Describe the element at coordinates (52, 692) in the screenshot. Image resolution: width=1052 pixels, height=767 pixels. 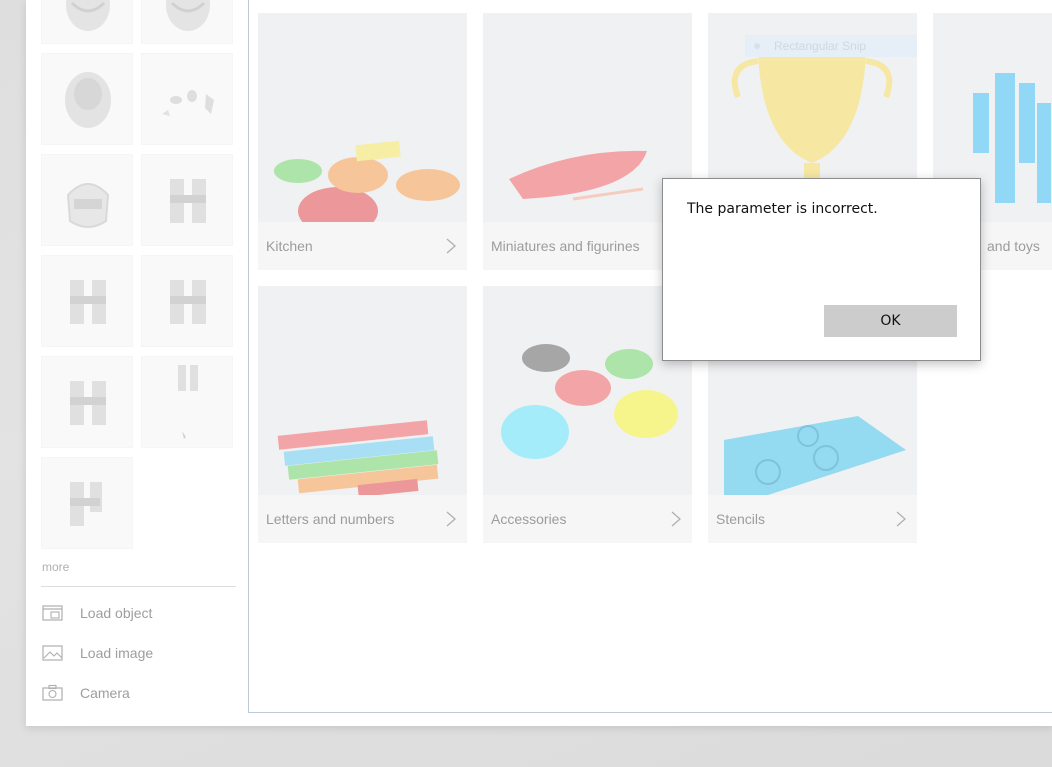
I see `camera-icon` at that location.